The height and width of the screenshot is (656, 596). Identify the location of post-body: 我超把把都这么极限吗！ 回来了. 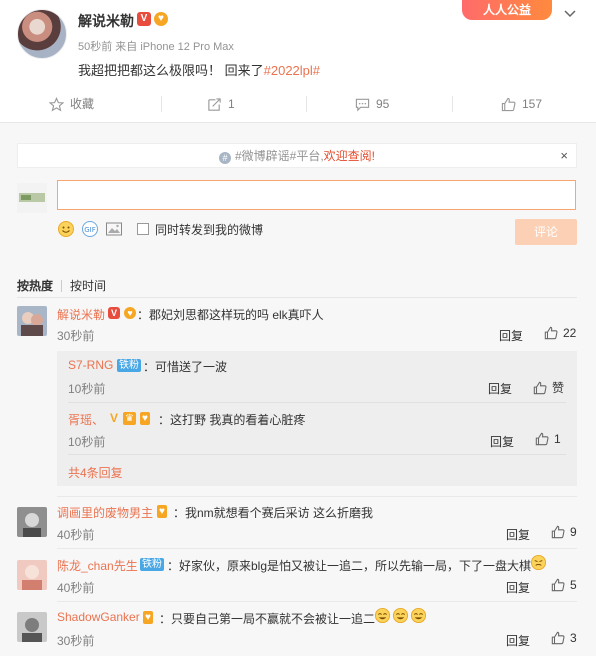
(171, 70).